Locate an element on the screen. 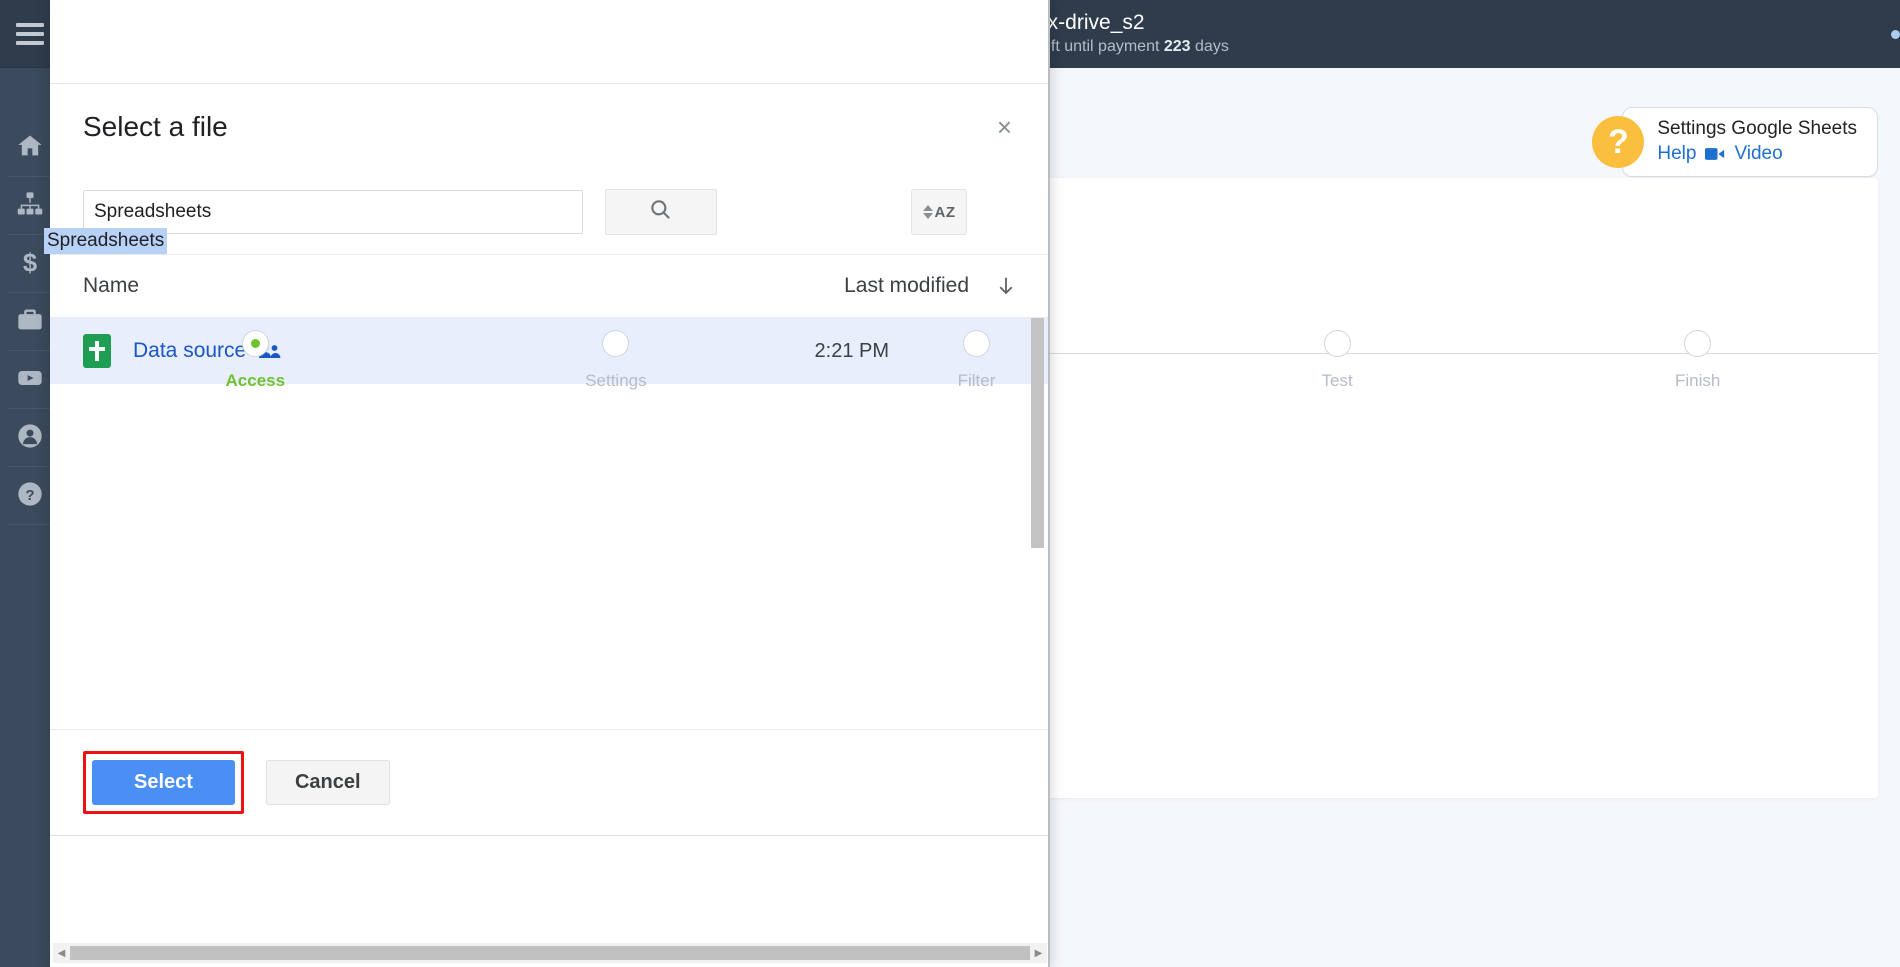 Image resolution: width=1900 pixels, height=967 pixels. help-card-links: Help Video is located at coordinates (1757, 154).